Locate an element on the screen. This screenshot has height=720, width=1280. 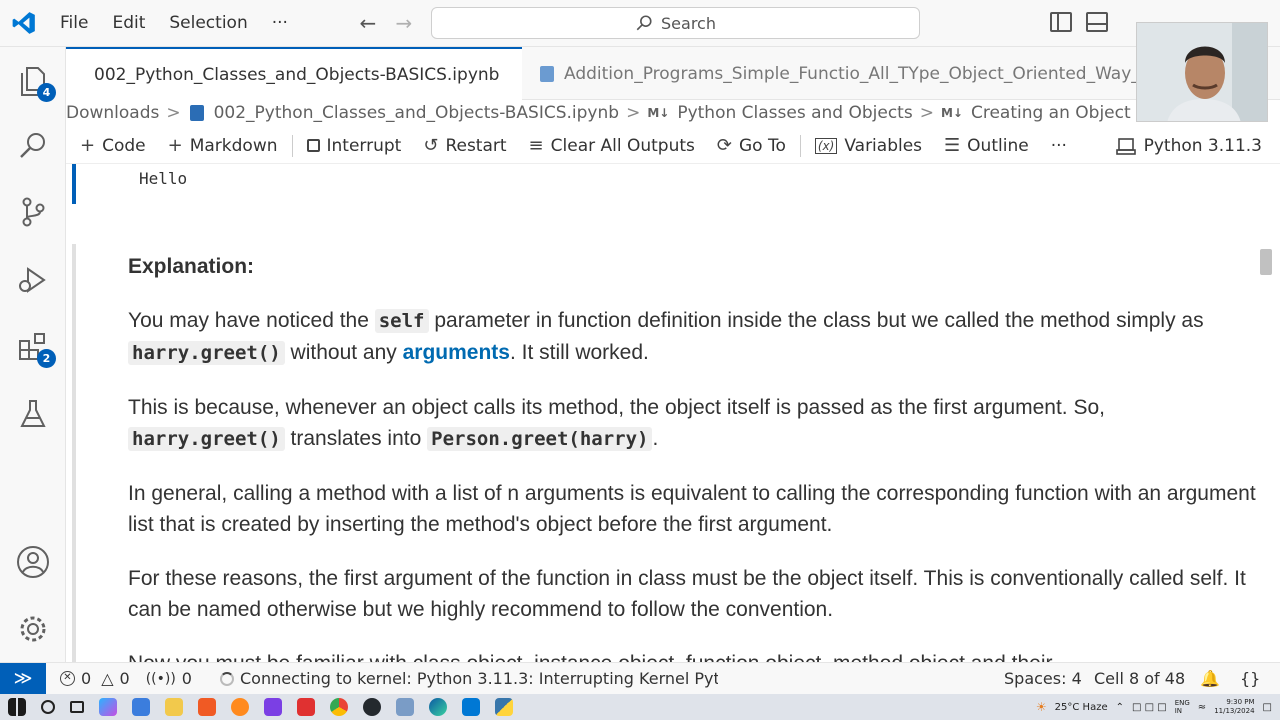
ports-count: 0 is located at coordinates (186, 678).